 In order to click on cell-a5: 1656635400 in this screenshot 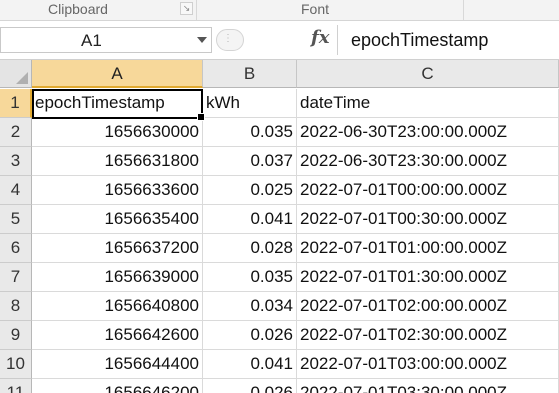, I will do `click(117, 219)`.